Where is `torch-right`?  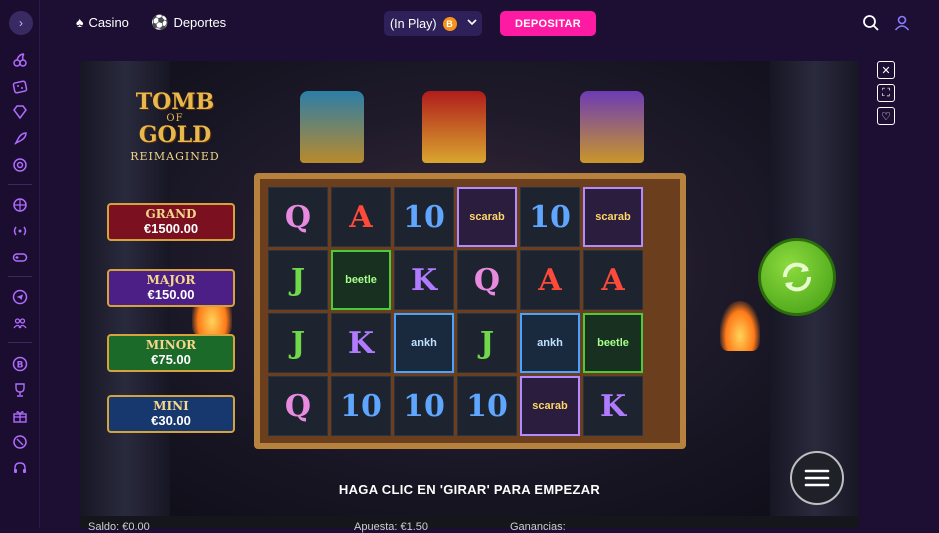
torch-right is located at coordinates (740, 326).